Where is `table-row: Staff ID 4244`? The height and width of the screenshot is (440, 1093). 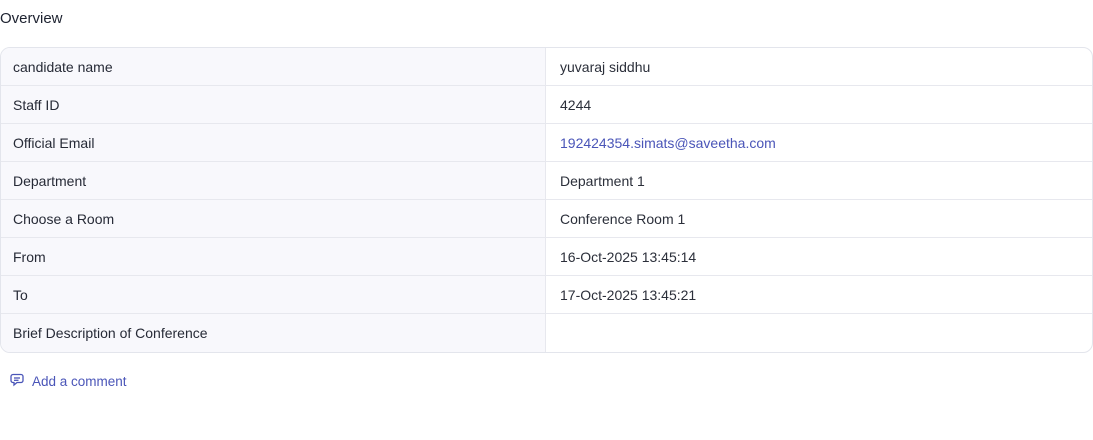
table-row: Staff ID 4244 is located at coordinates (546, 105).